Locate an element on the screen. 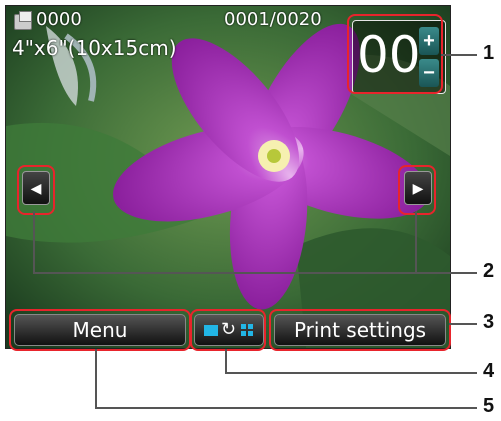 The height and width of the screenshot is (421, 501). page-counter: 0001/0020 is located at coordinates (273, 19).